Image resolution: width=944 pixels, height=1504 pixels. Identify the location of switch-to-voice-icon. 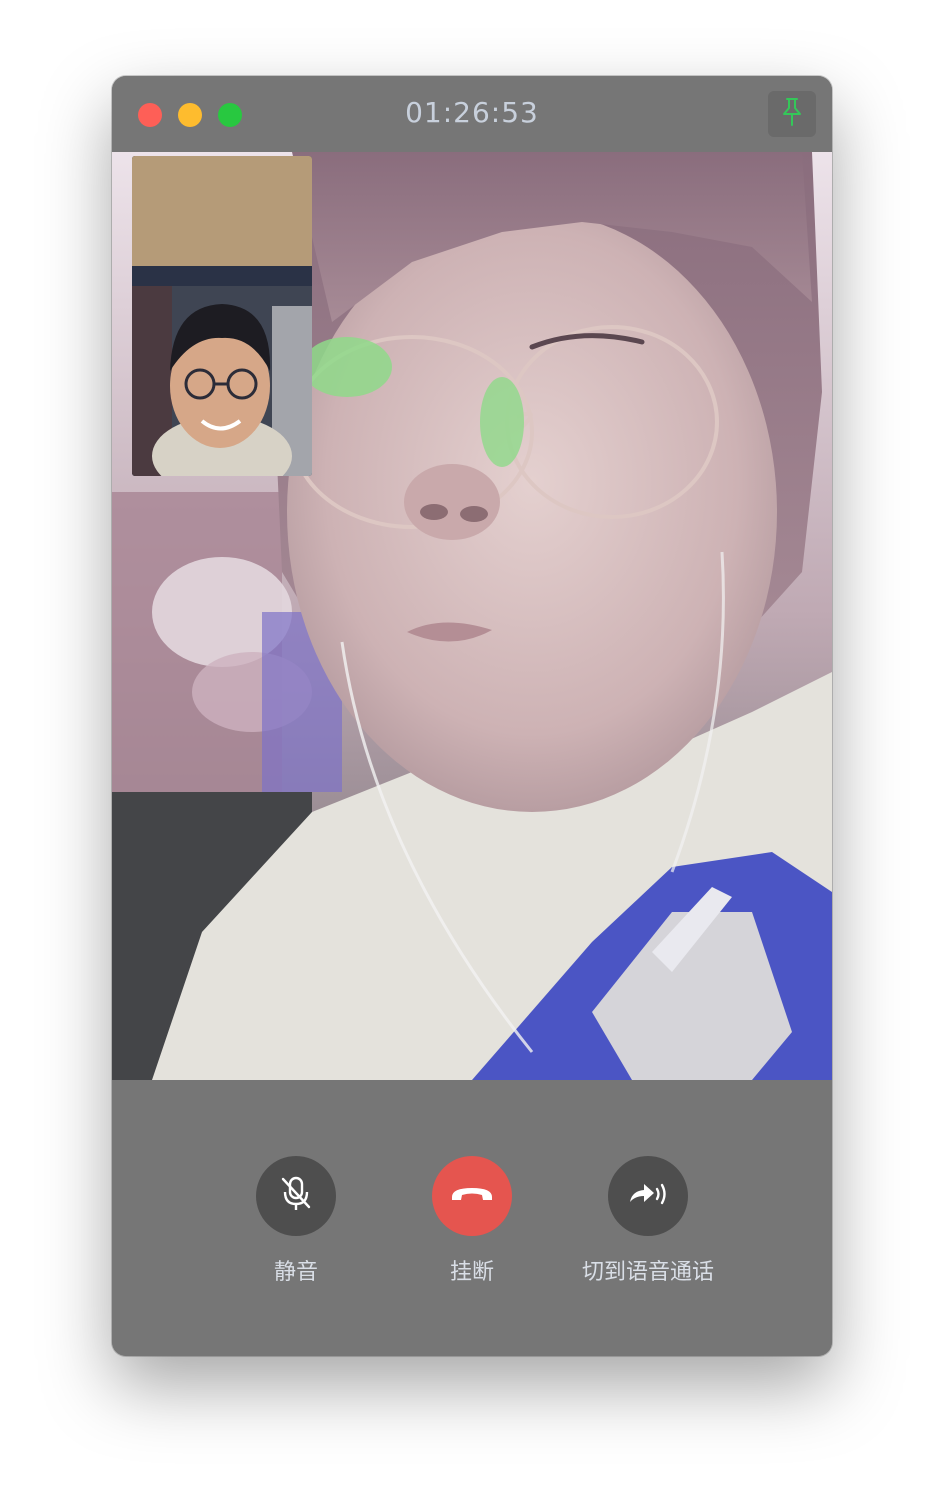
(648, 1196).